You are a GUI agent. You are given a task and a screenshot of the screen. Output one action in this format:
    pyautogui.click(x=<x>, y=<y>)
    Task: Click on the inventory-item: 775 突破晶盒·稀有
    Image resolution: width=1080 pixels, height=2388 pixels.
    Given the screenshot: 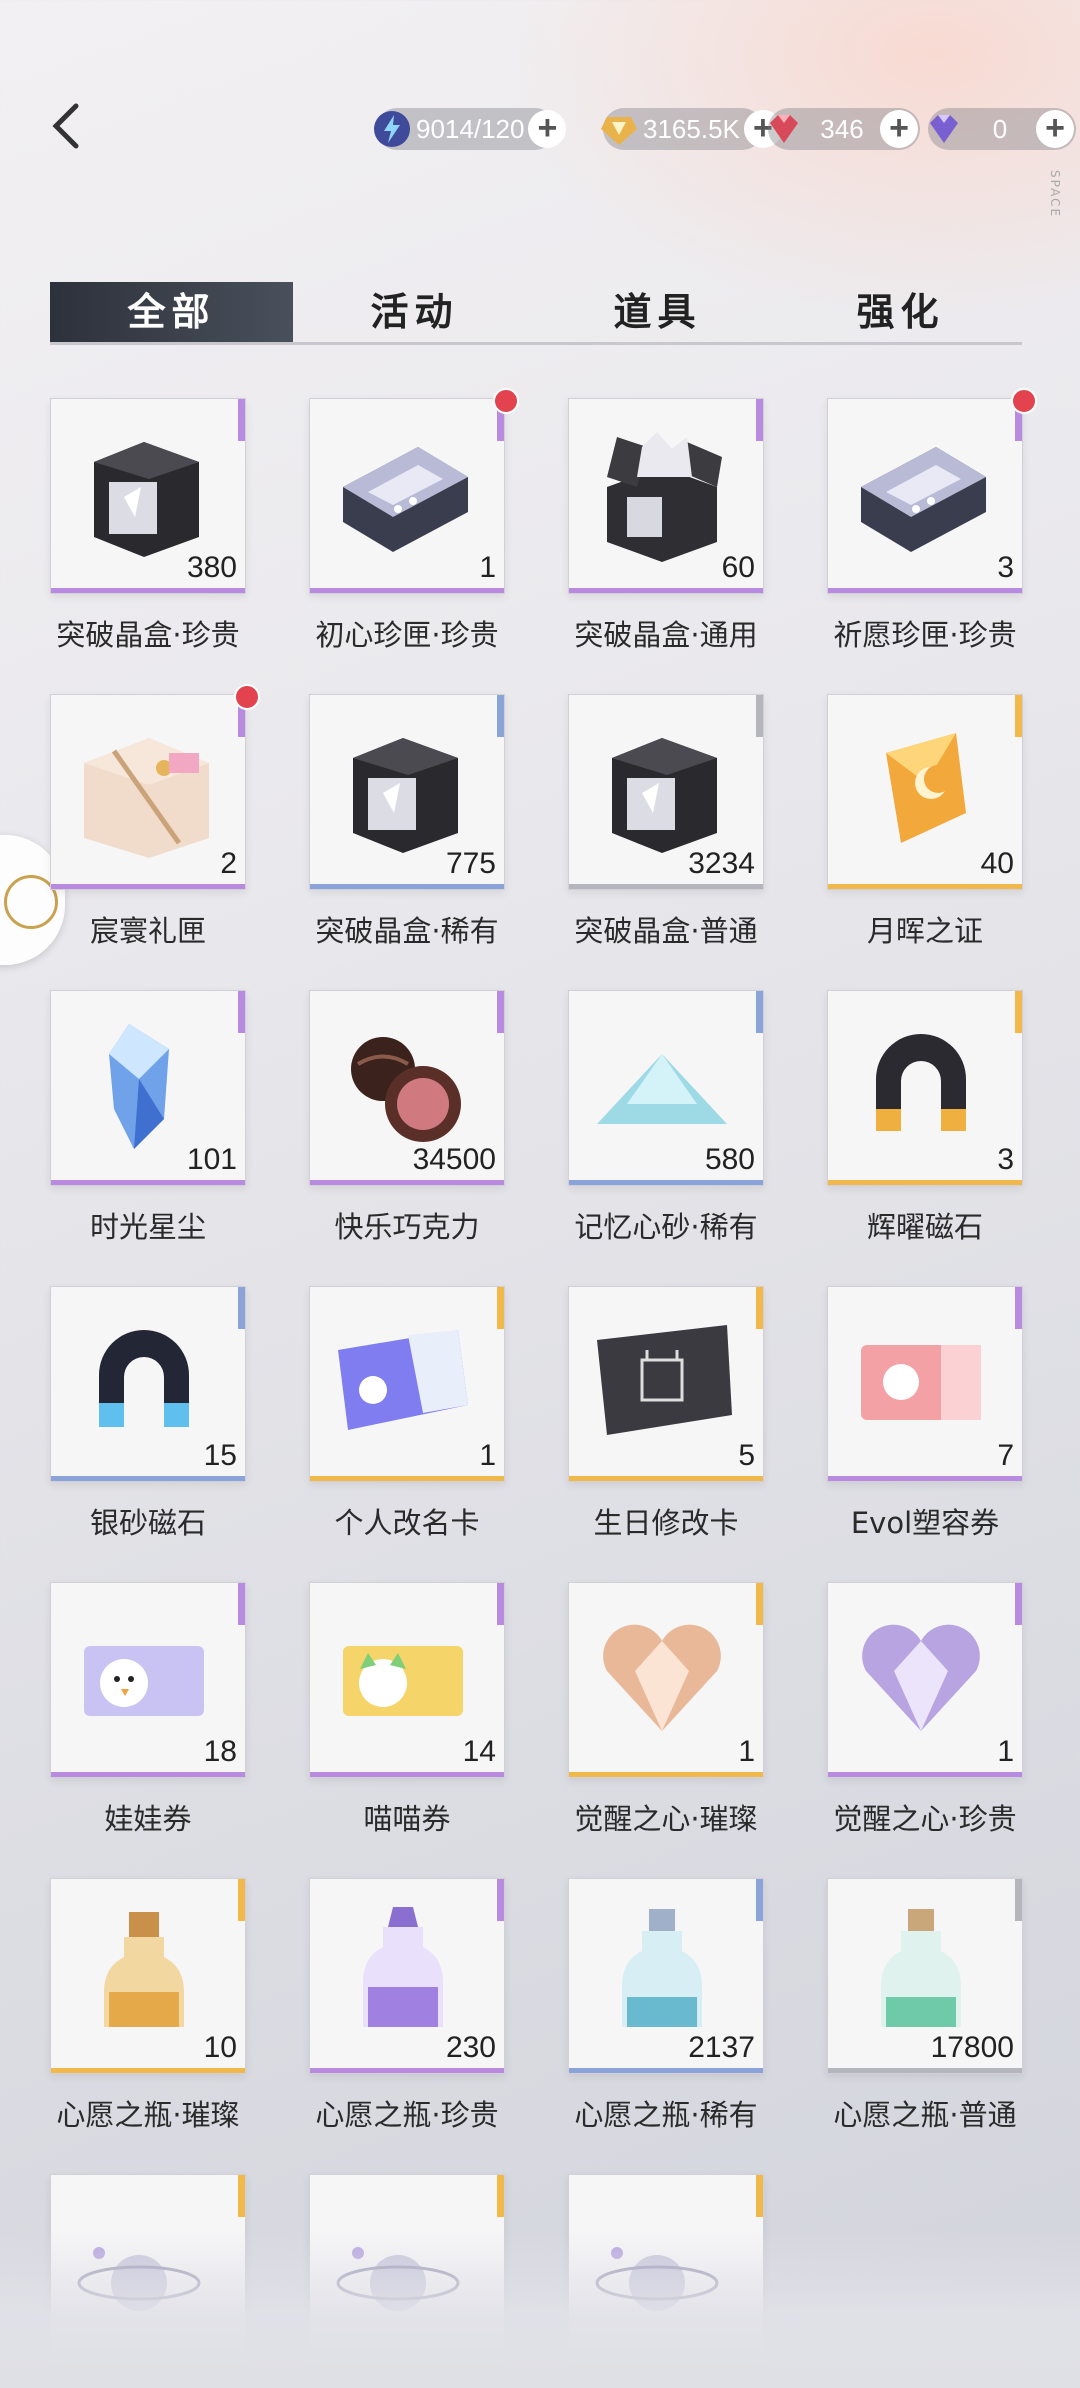 What is the action you would take?
    pyautogui.click(x=407, y=821)
    